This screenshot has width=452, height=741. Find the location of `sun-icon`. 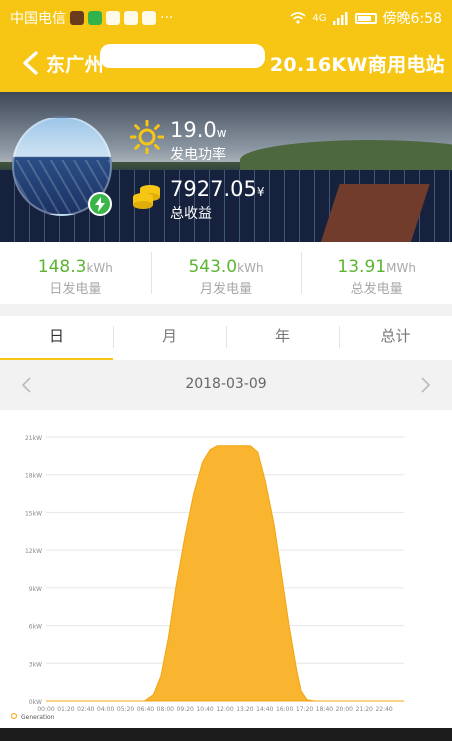

sun-icon is located at coordinates (147, 137).